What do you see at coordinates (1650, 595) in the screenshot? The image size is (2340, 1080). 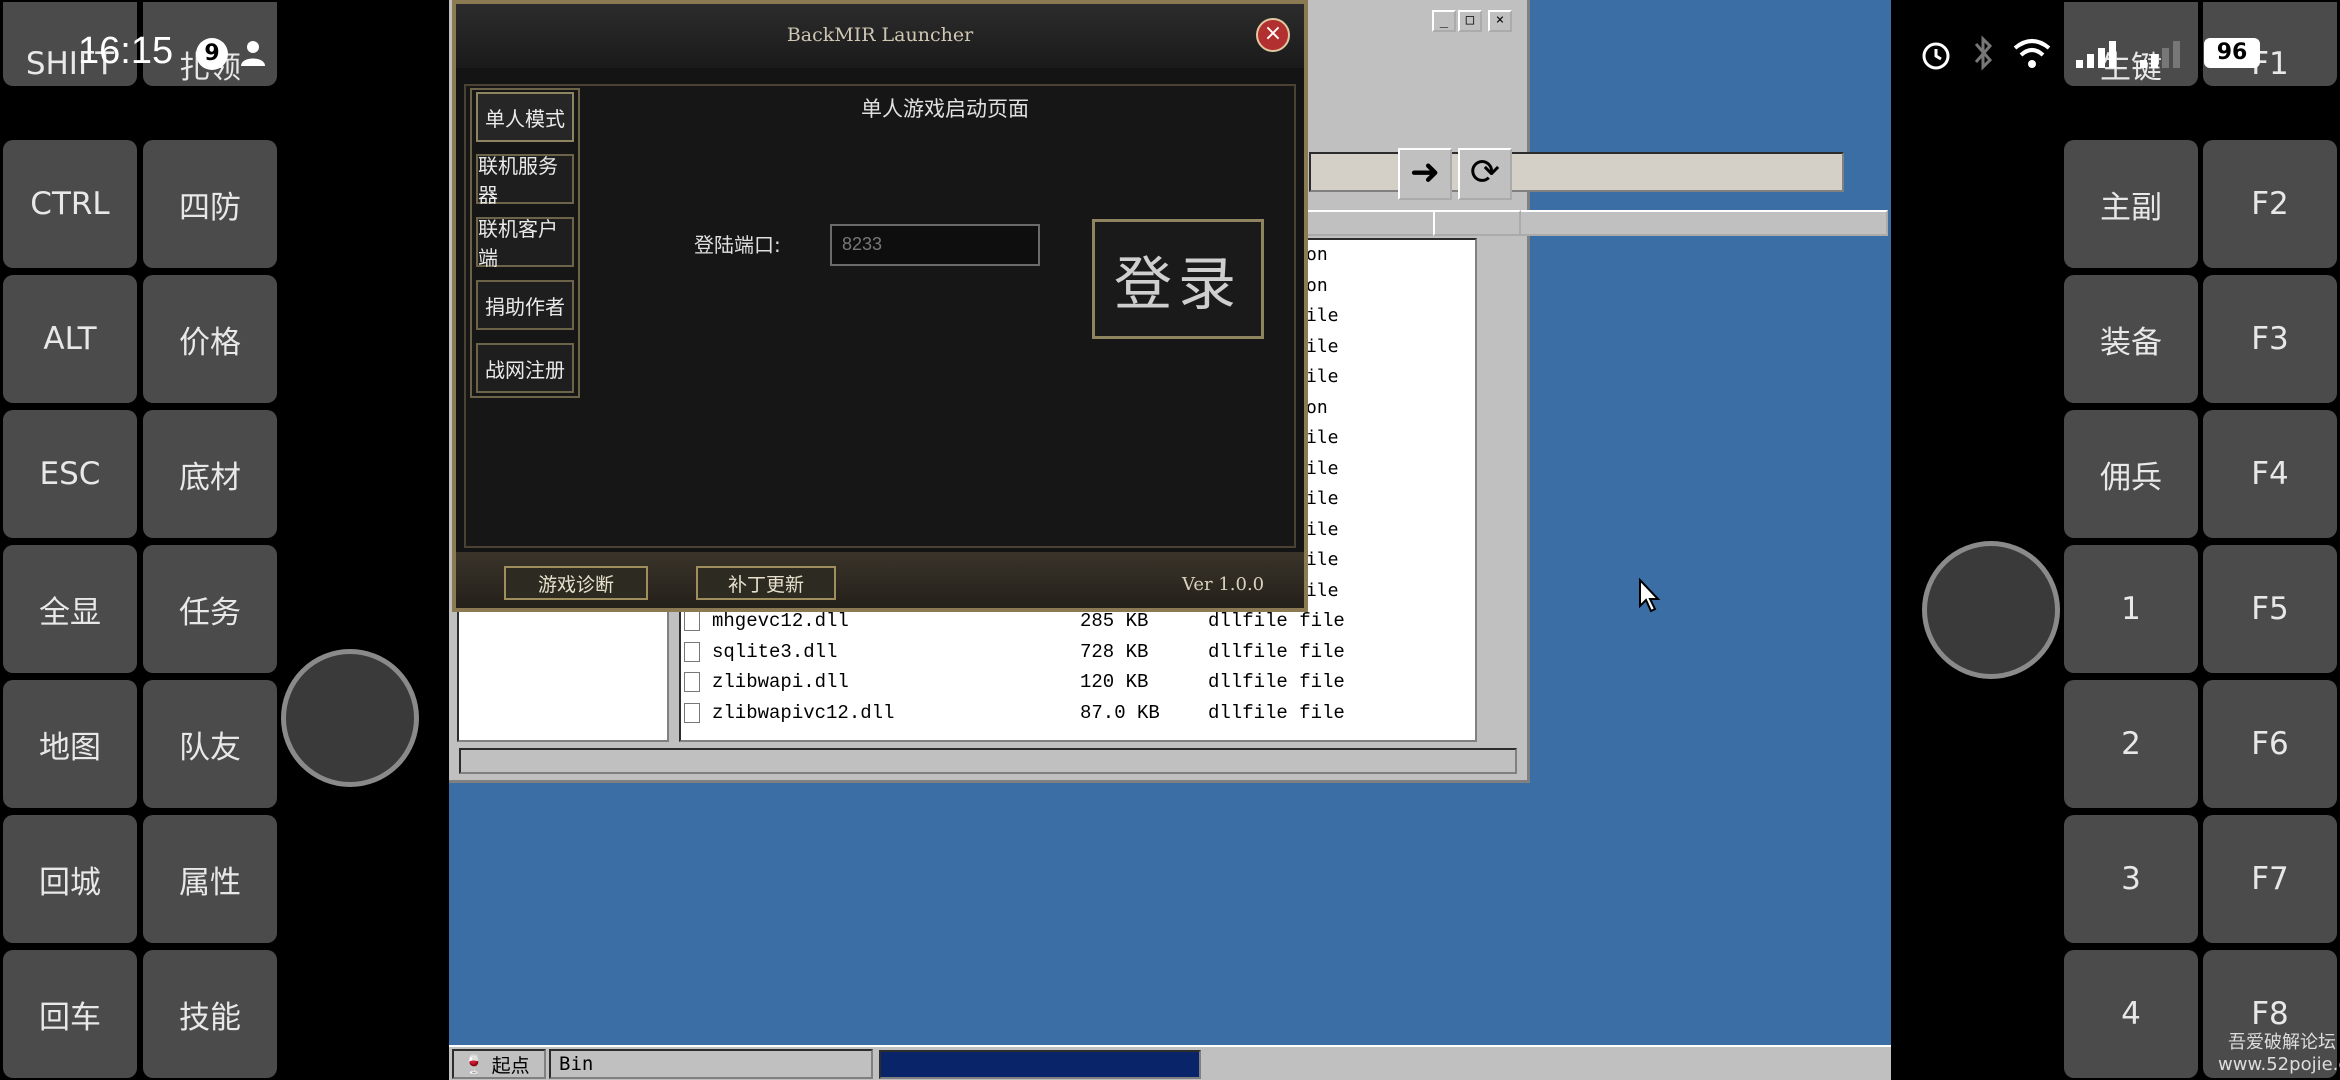 I see `mouse-cursor-icon` at bounding box center [1650, 595].